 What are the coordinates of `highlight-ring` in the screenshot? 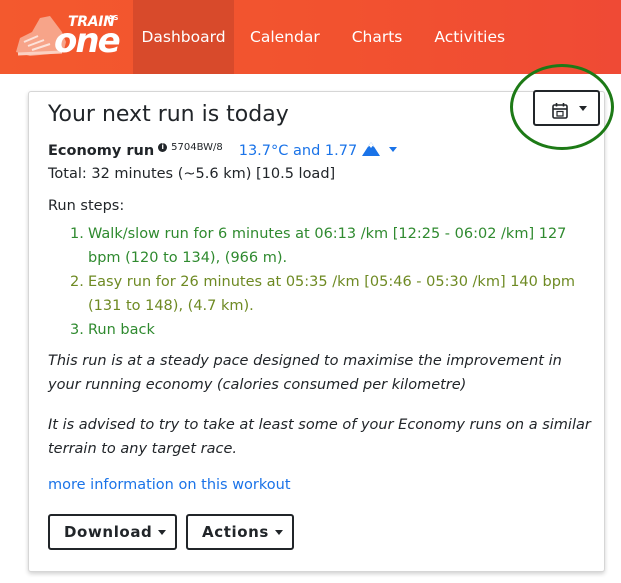 It's located at (562, 107).